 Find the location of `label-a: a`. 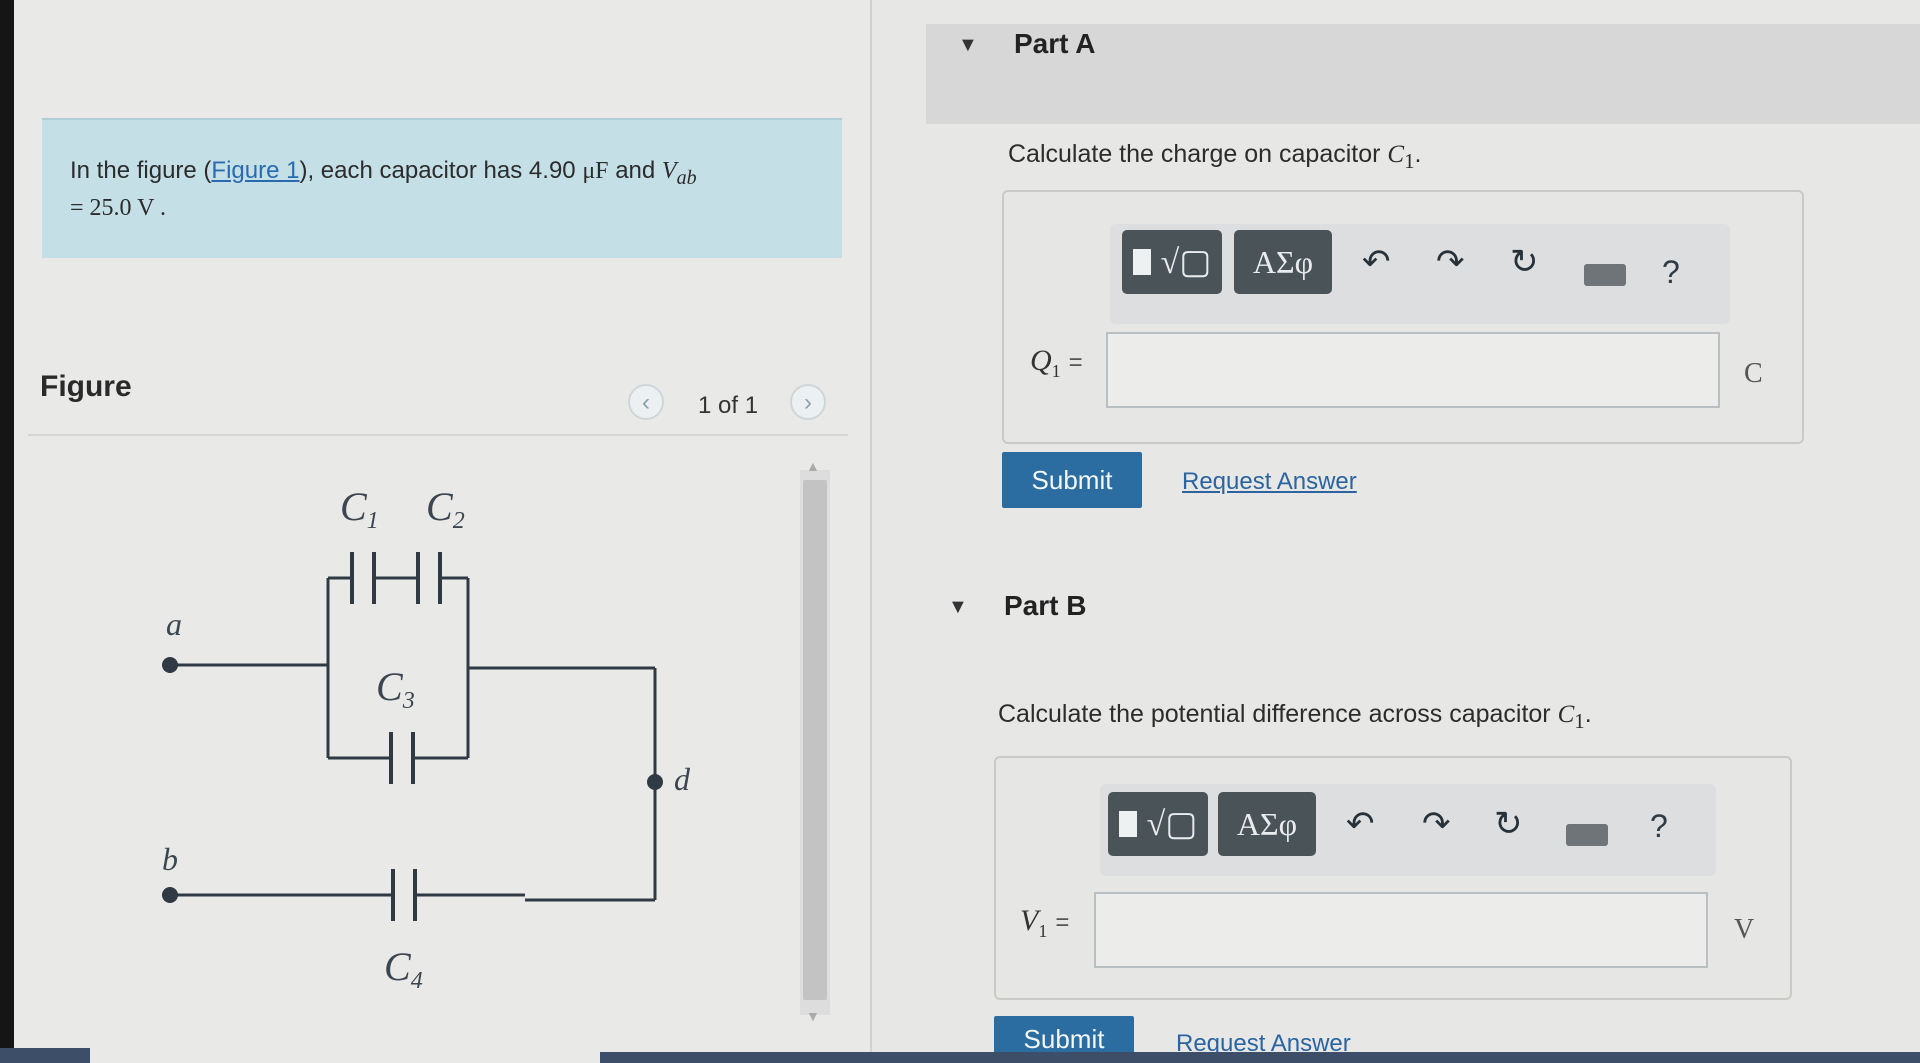

label-a: a is located at coordinates (174, 624).